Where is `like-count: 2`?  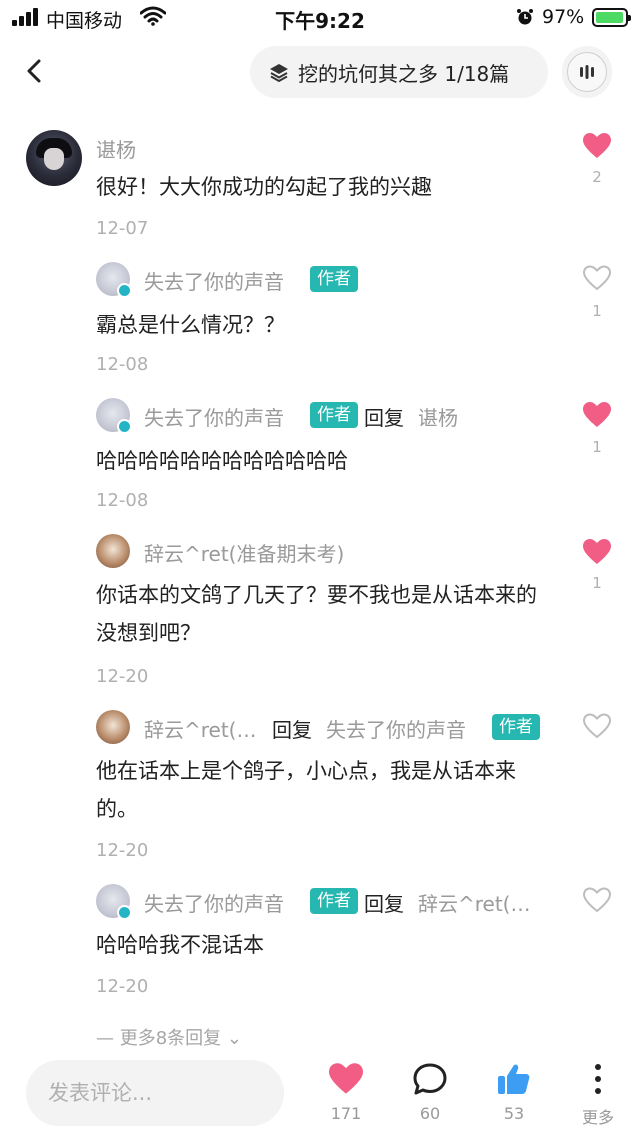 like-count: 2 is located at coordinates (597, 177).